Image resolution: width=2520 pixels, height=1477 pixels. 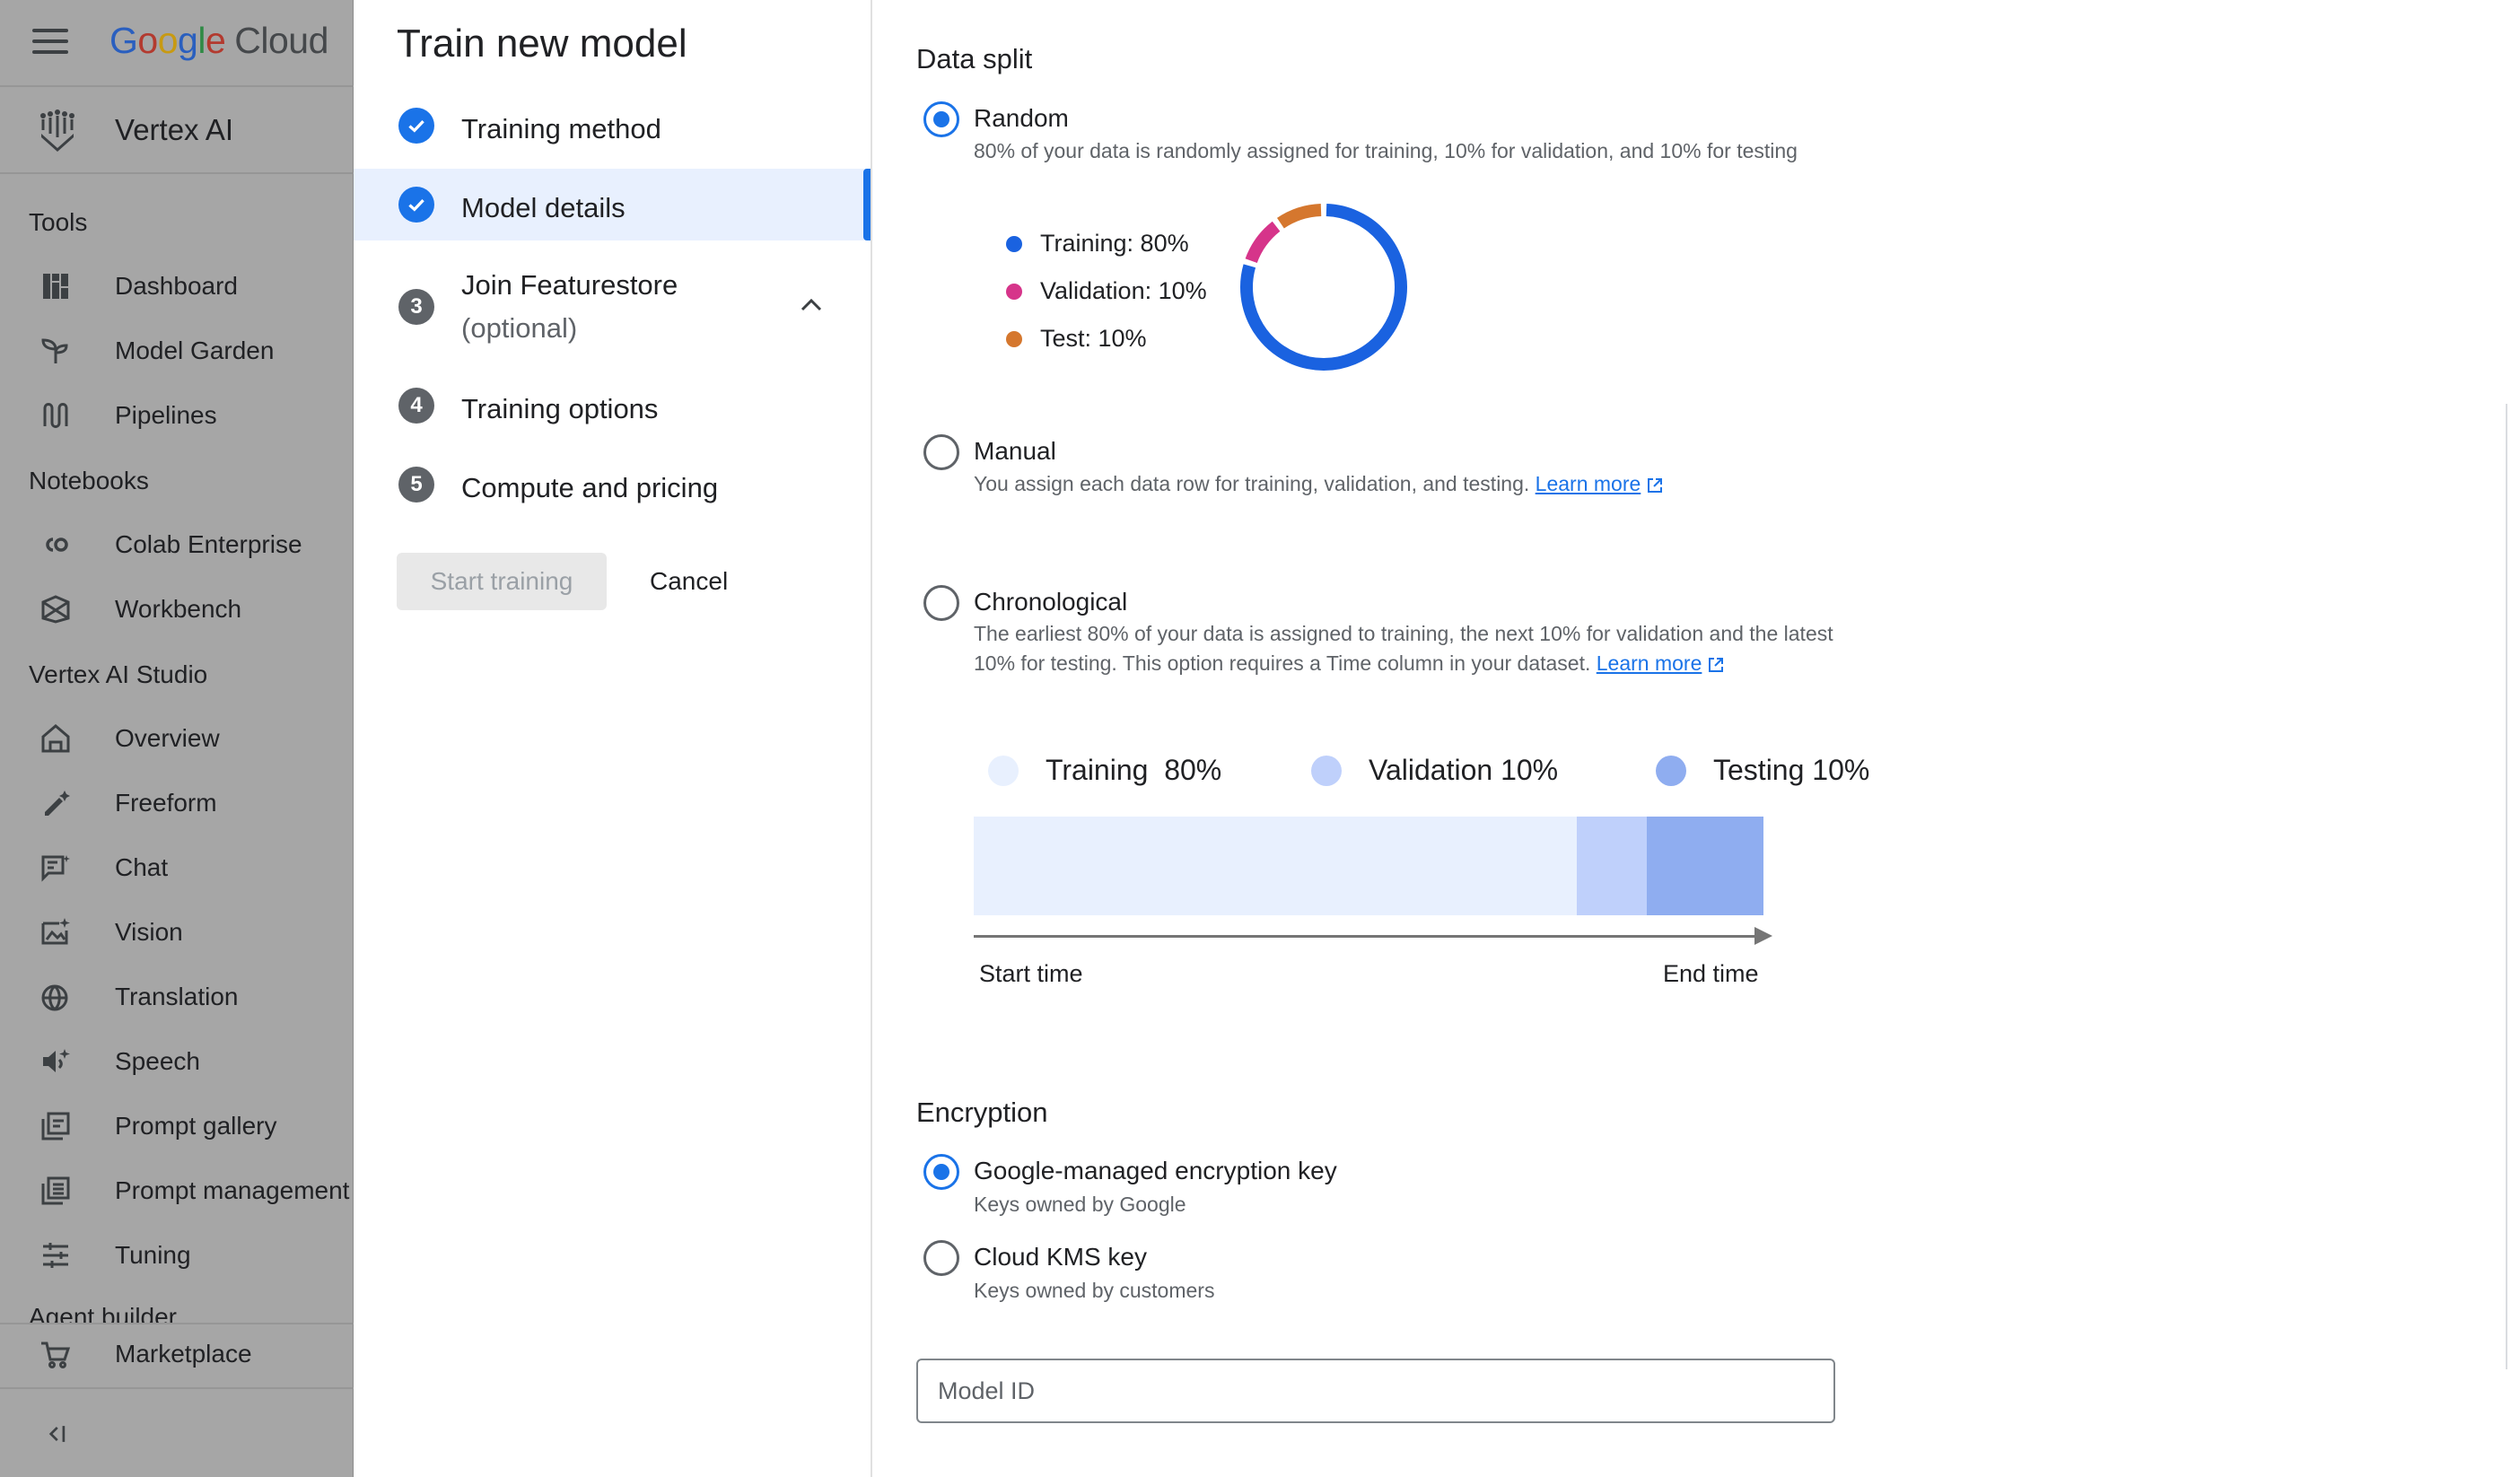 I want to click on collapse-left-icon, so click(x=55, y=1434).